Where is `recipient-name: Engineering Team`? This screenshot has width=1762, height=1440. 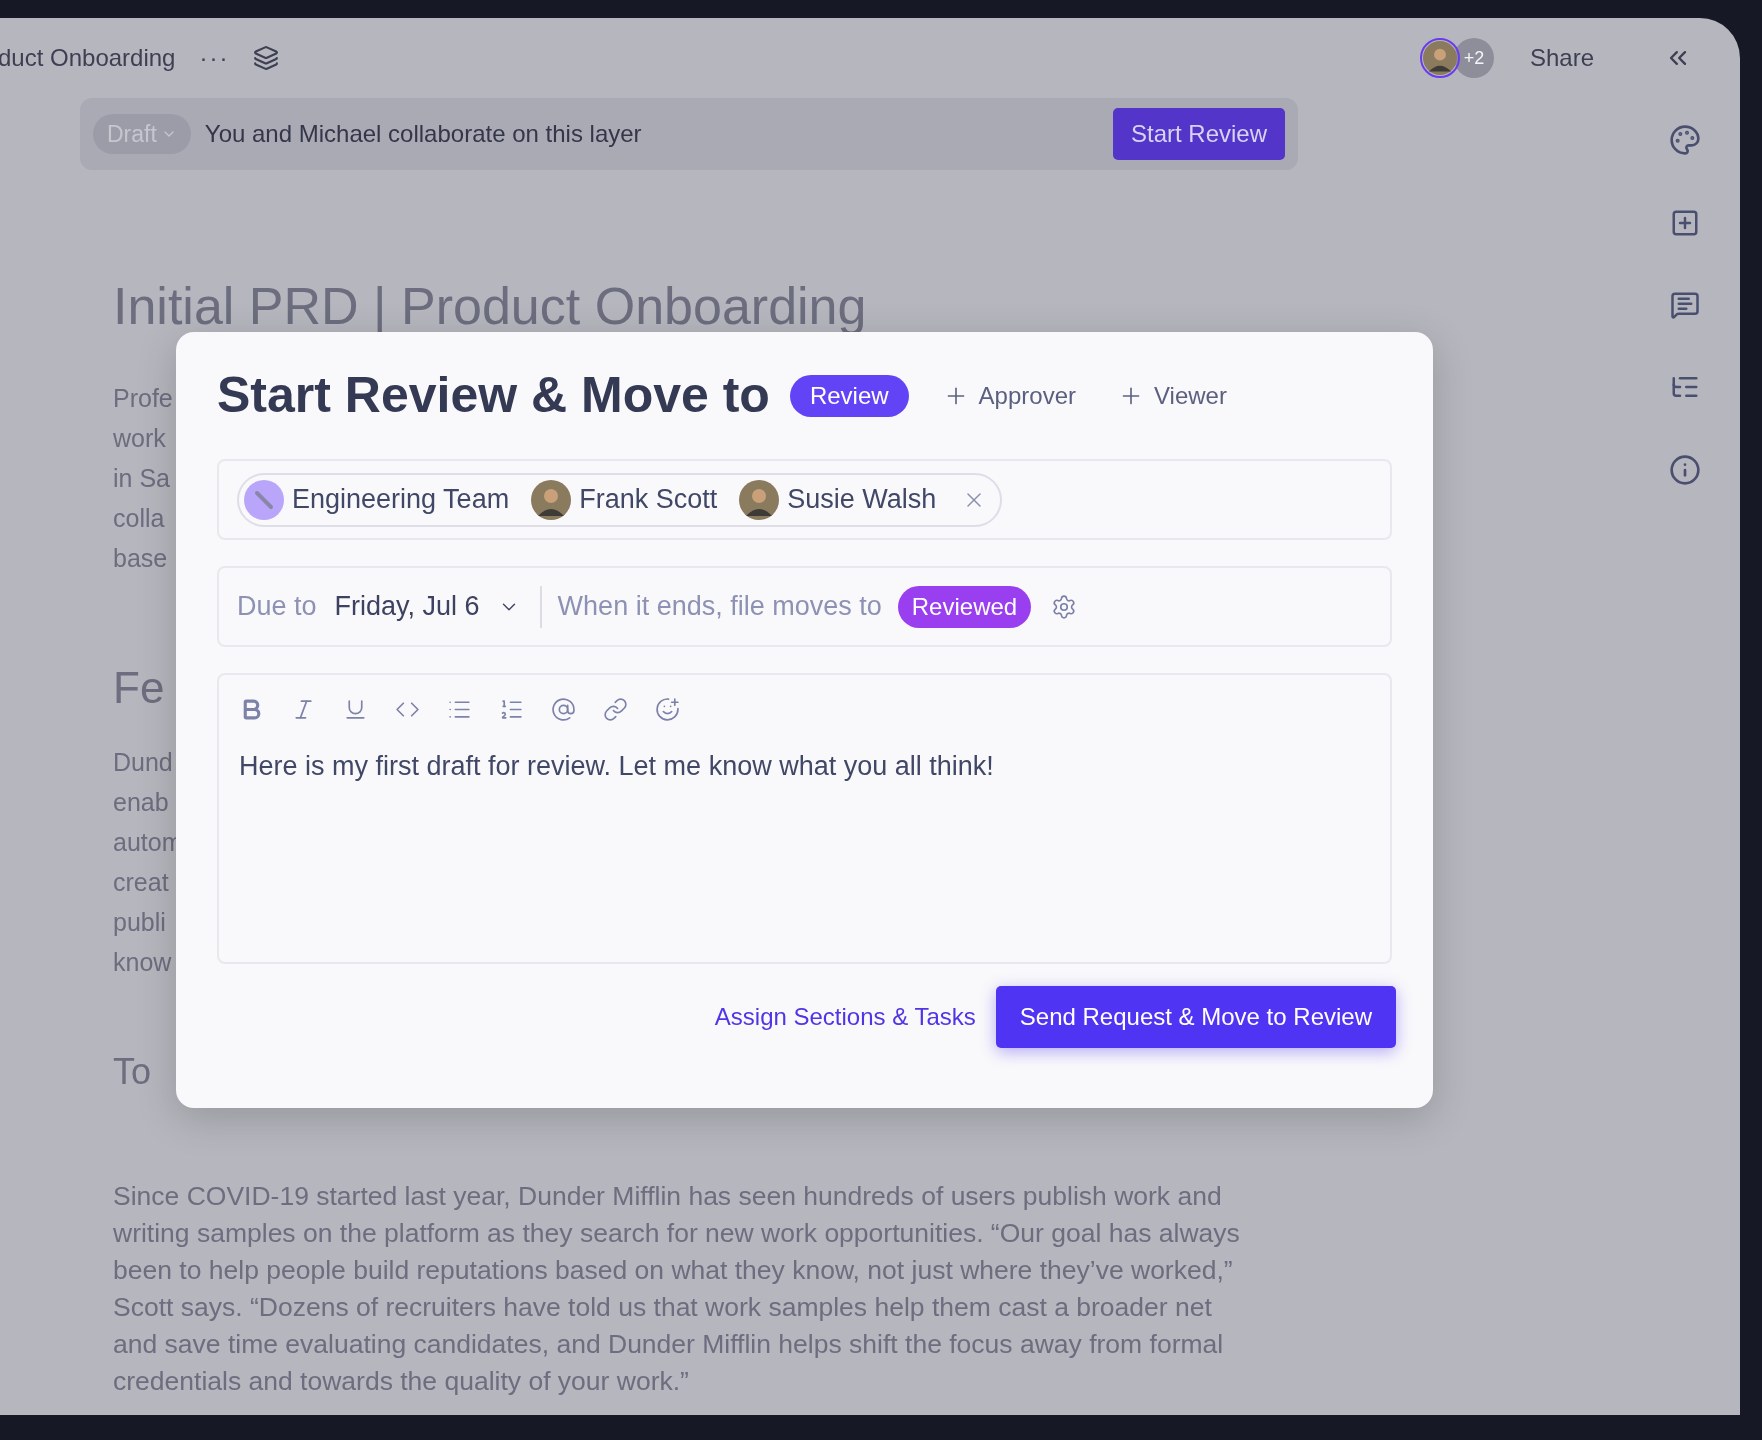
recipient-name: Engineering Team is located at coordinates (401, 500).